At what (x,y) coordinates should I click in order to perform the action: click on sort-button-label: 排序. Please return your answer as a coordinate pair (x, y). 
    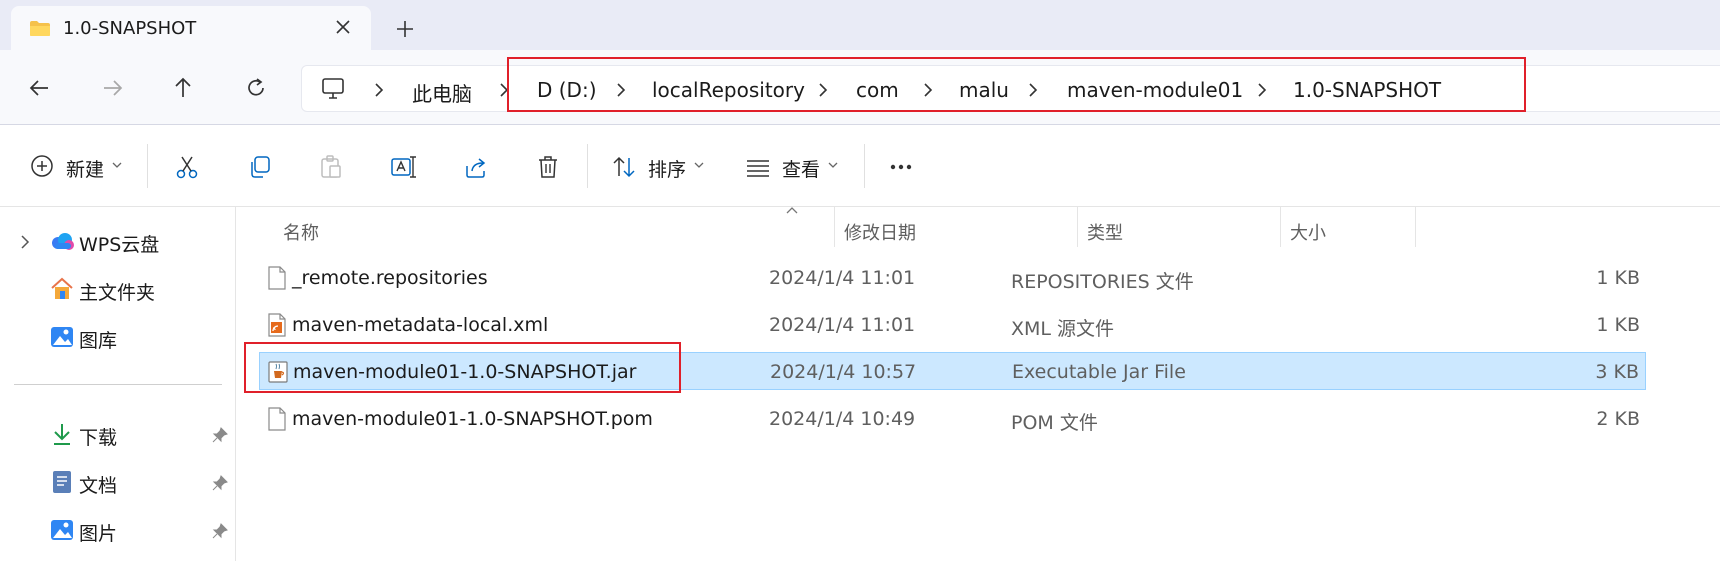
    Looking at the image, I should click on (667, 170).